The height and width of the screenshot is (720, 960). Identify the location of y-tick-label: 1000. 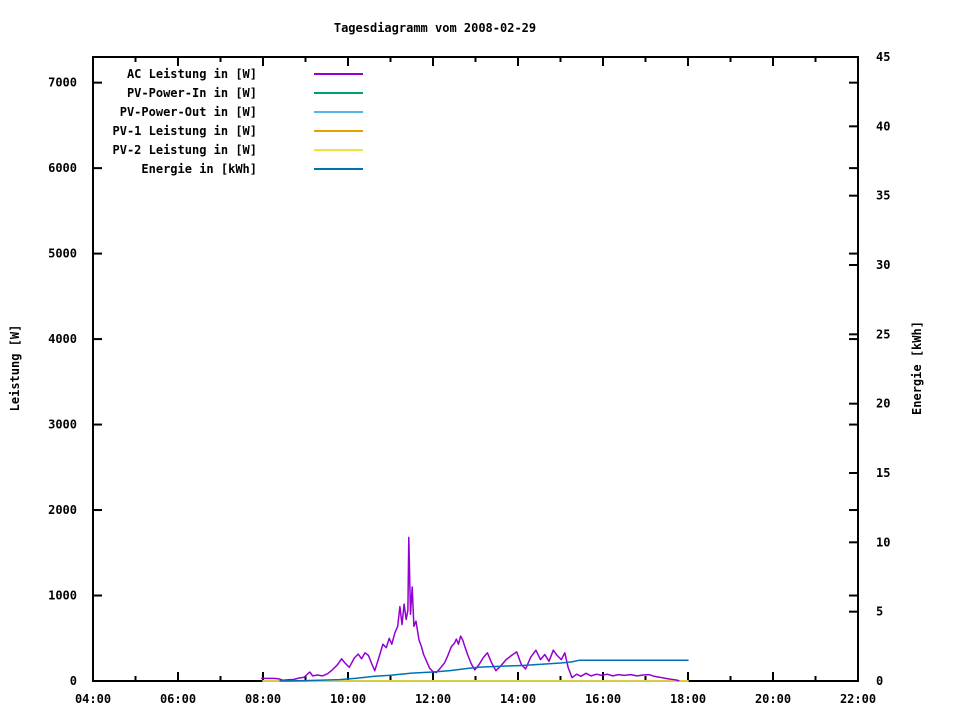
(62, 596).